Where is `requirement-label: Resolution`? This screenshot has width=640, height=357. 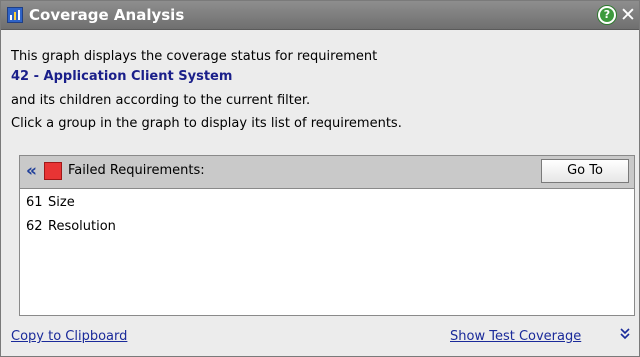
requirement-label: Resolution is located at coordinates (82, 226).